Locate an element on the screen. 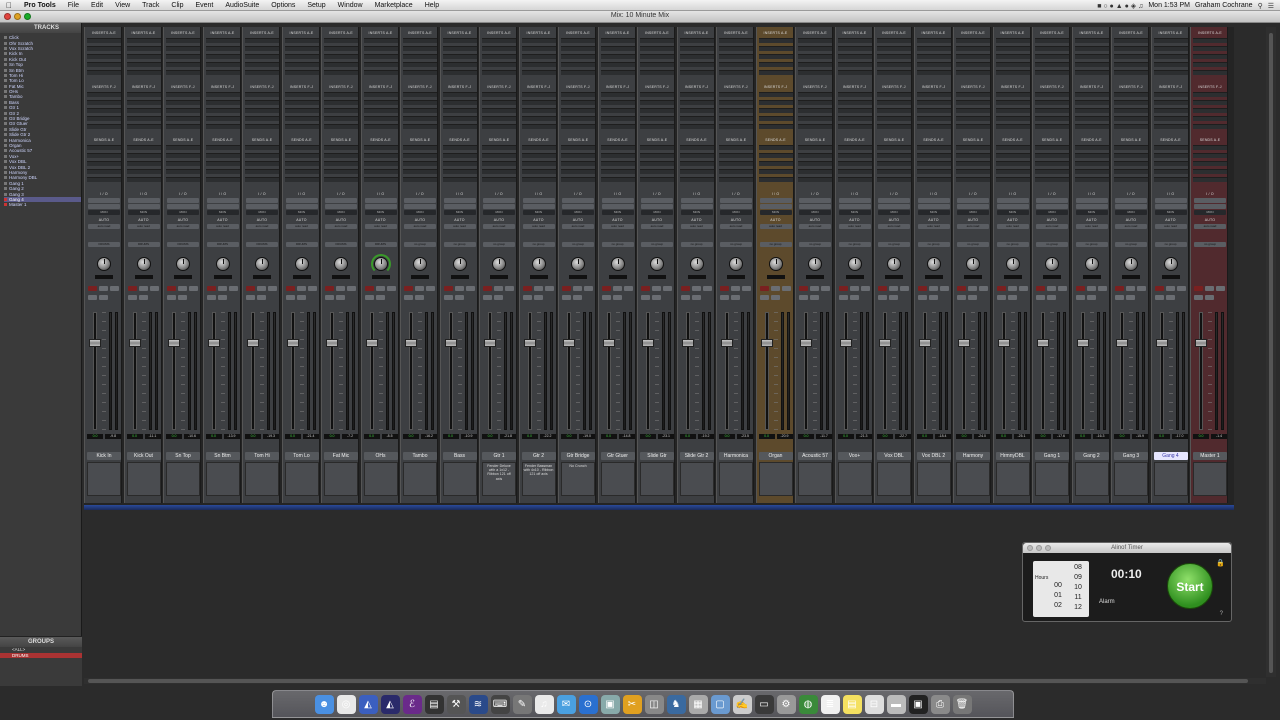 The image size is (1280, 720). groups-header: GROUPS is located at coordinates (41, 642).